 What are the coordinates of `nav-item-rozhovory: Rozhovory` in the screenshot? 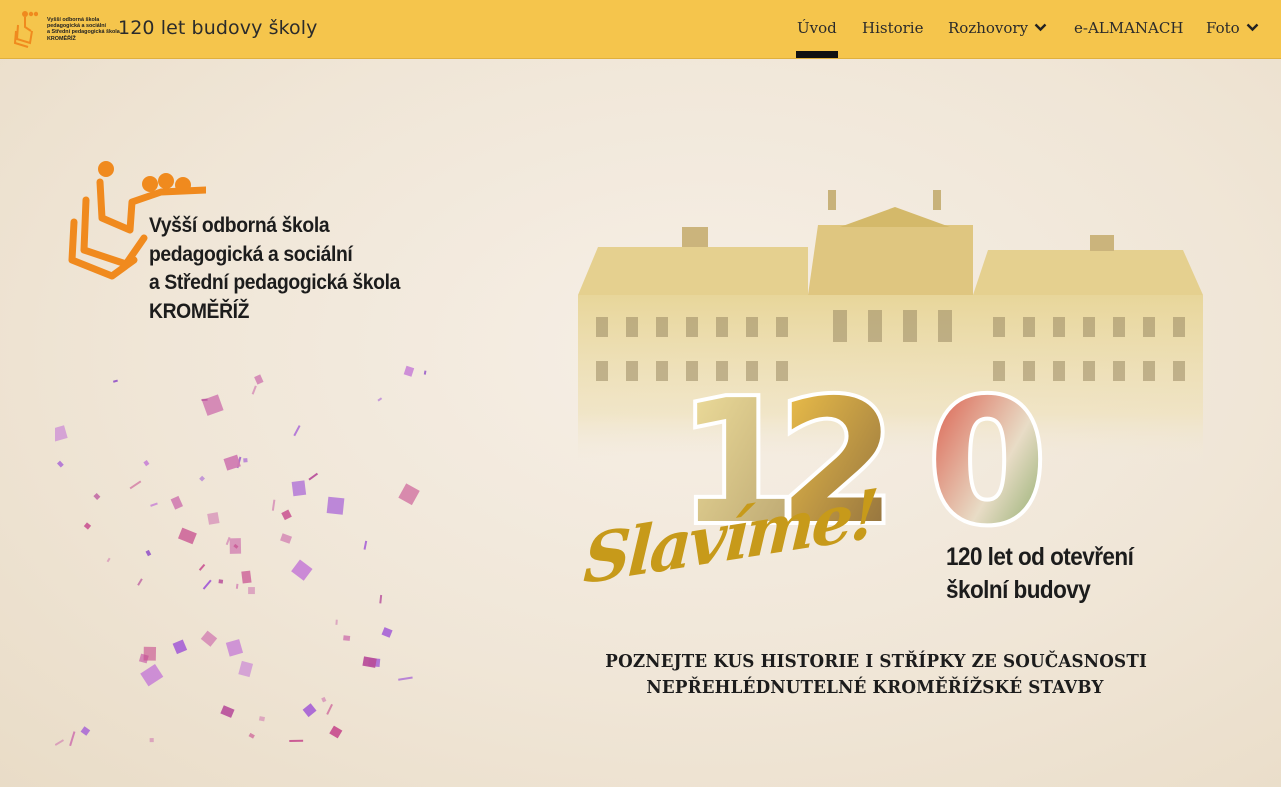 It's located at (997, 28).